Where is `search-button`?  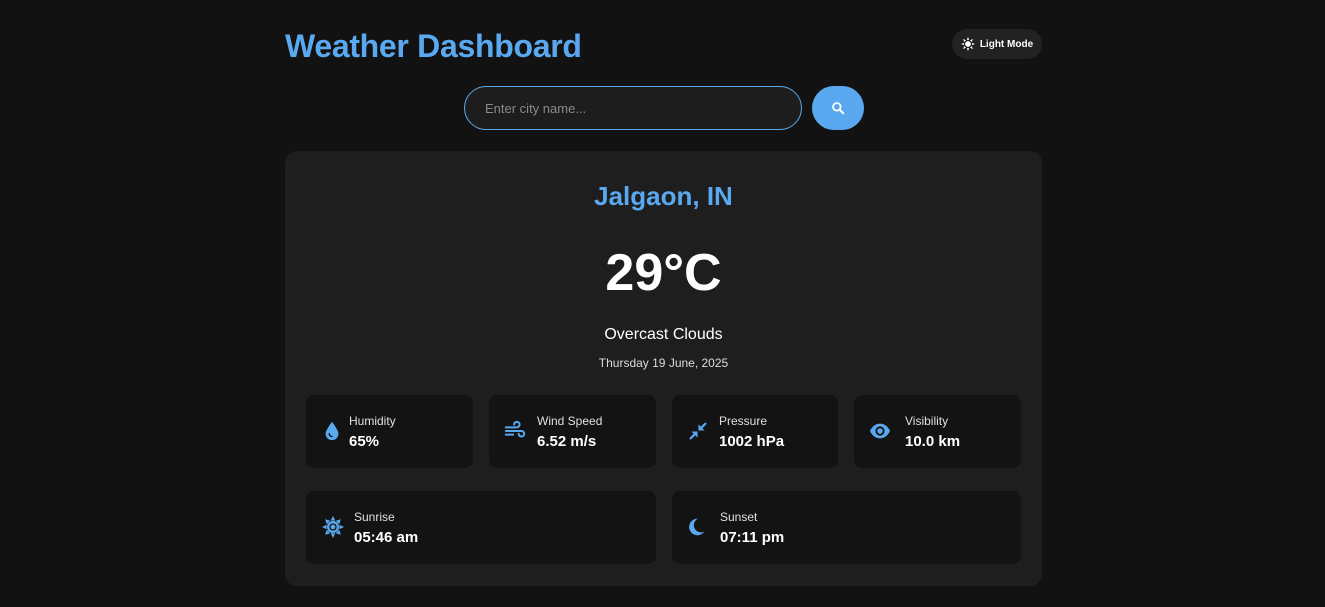
search-button is located at coordinates (838, 108).